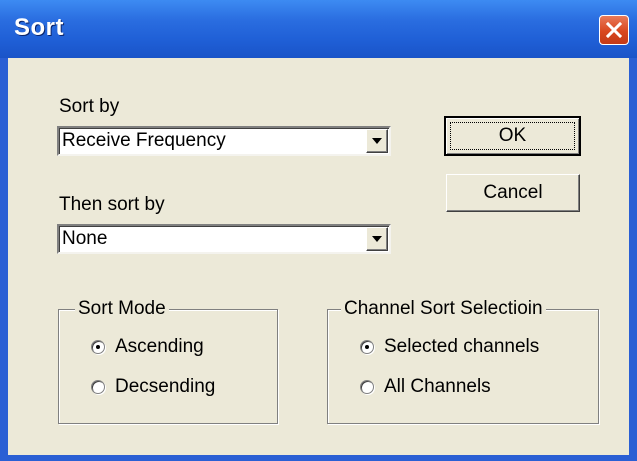 The height and width of the screenshot is (461, 637). I want to click on sort-by-label: Sort by, so click(89, 106).